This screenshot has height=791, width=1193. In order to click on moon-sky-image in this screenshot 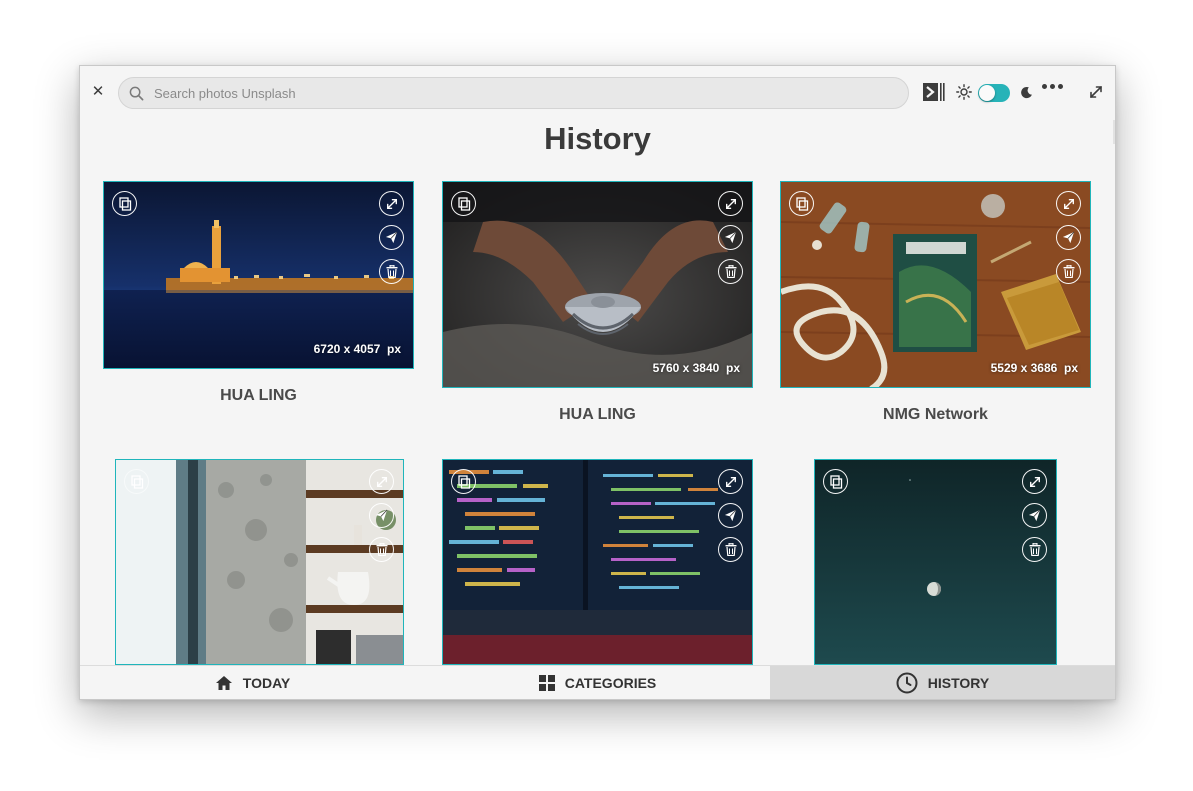, I will do `click(935, 562)`.